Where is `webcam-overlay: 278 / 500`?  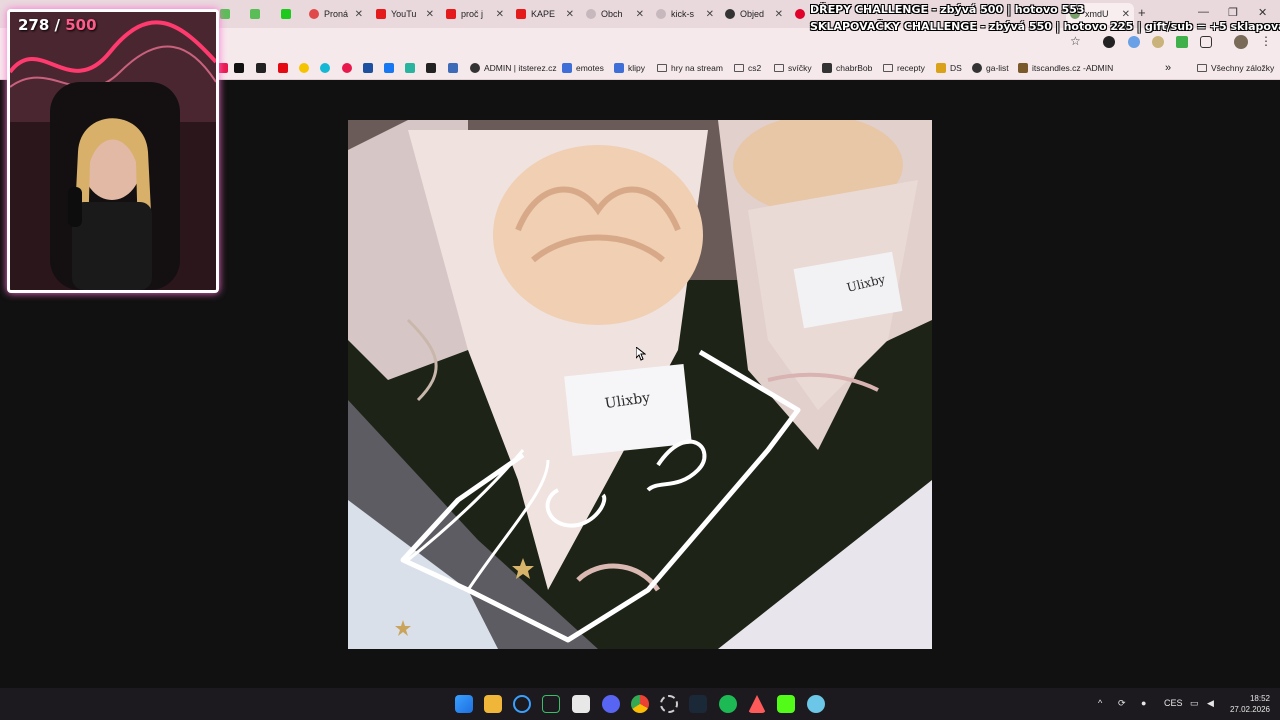
webcam-overlay: 278 / 500 is located at coordinates (113, 151).